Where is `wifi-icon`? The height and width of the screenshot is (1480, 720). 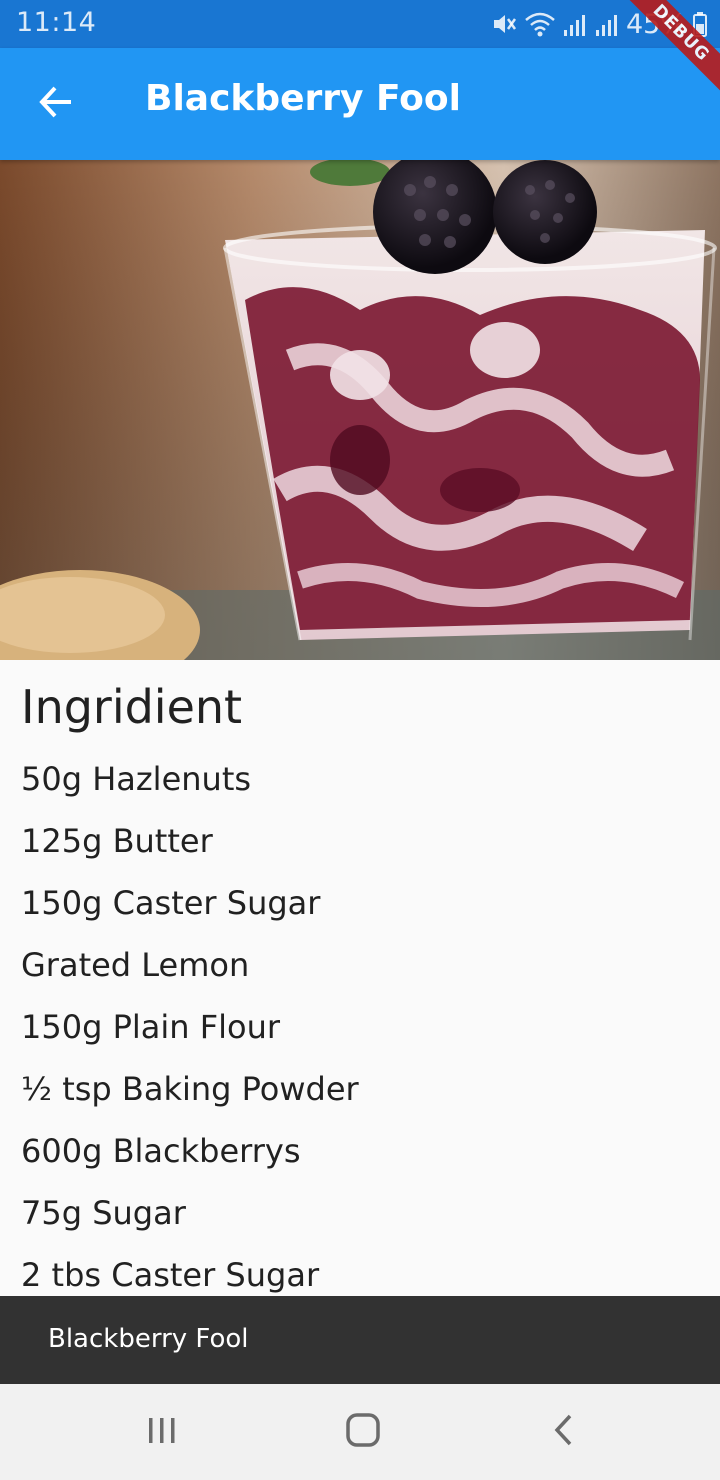
wifi-icon is located at coordinates (540, 24).